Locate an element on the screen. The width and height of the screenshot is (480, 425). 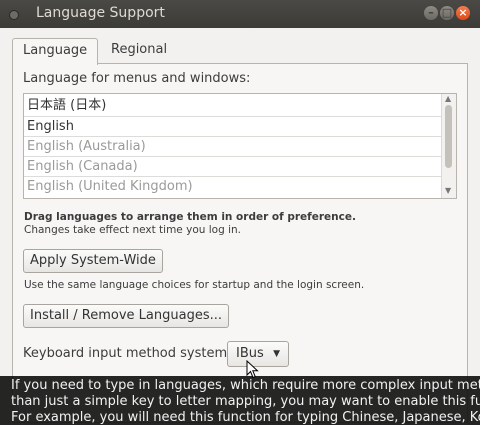
scroll-up-icon: ▲ is located at coordinates (448, 98).